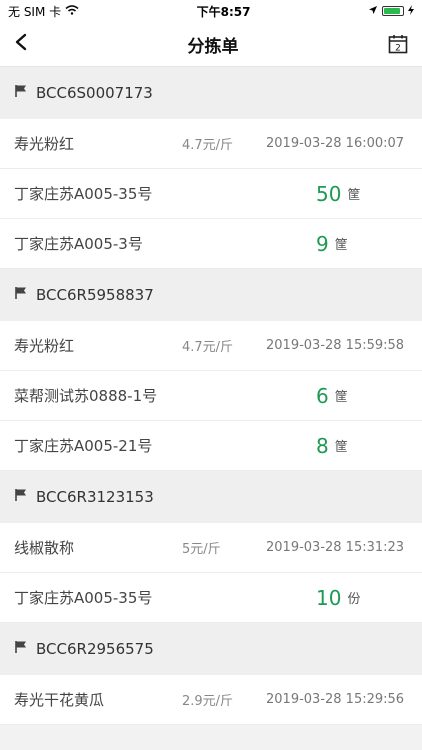 The image size is (422, 750). I want to click on stall-row: 丁家庄苏A005-21号 8 筐, so click(211, 446).